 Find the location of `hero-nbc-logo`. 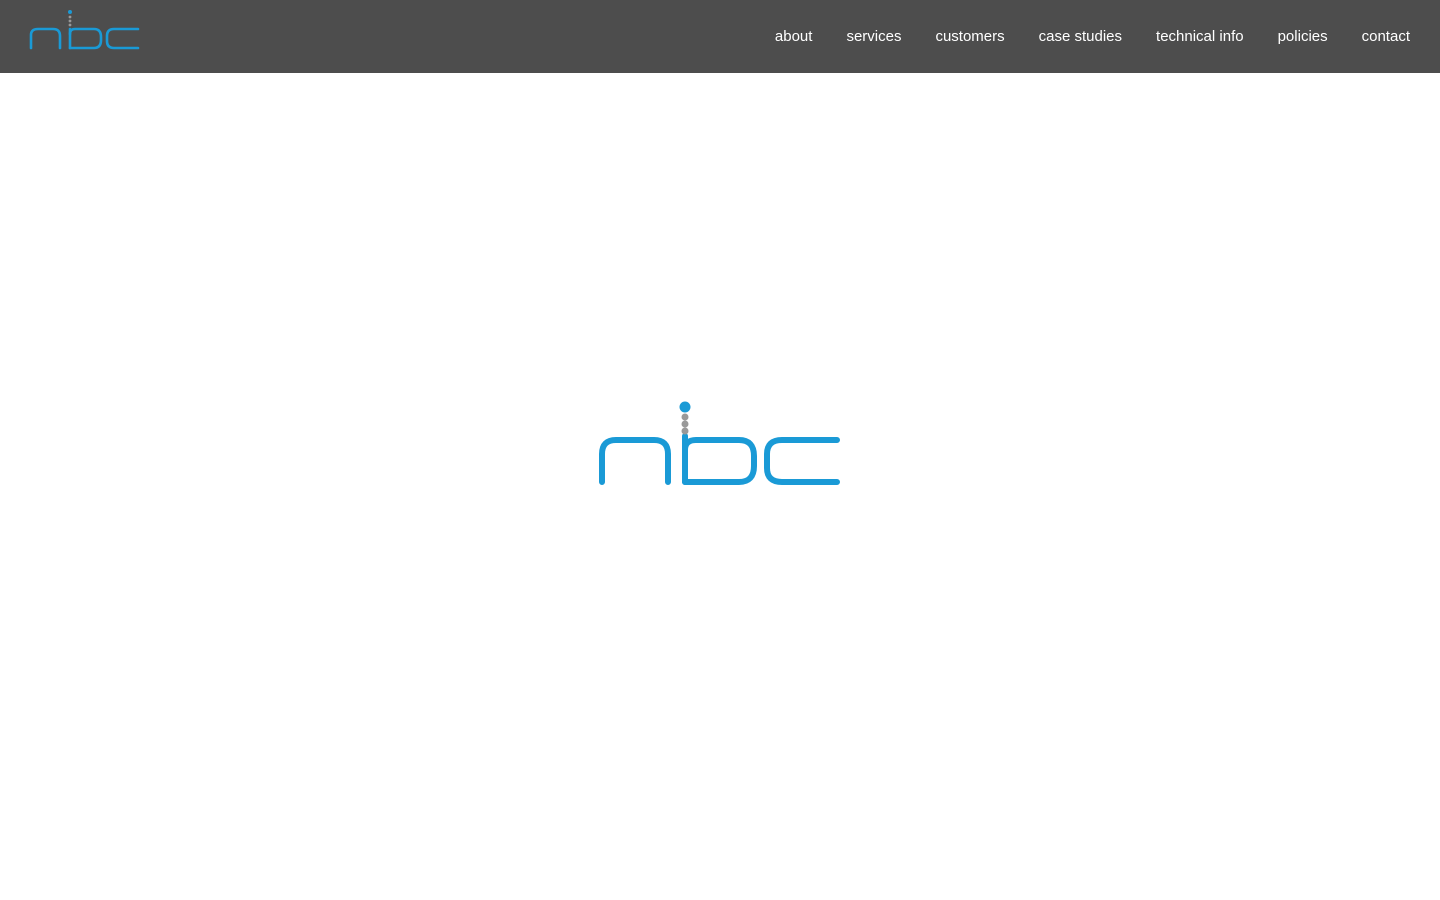

hero-nbc-logo is located at coordinates (719, 443).